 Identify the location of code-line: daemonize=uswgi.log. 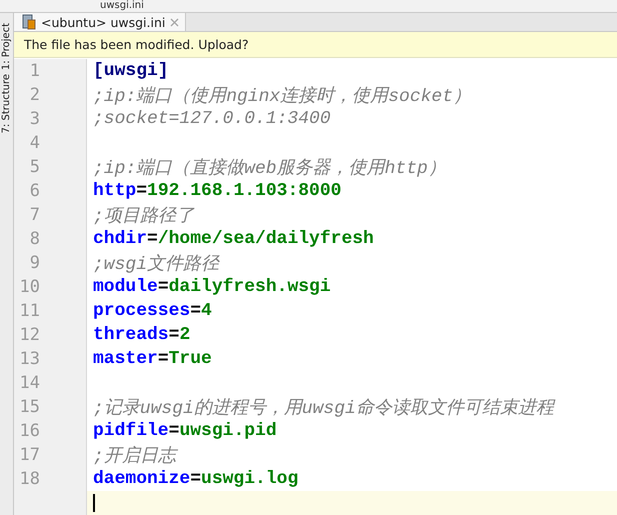
(195, 479).